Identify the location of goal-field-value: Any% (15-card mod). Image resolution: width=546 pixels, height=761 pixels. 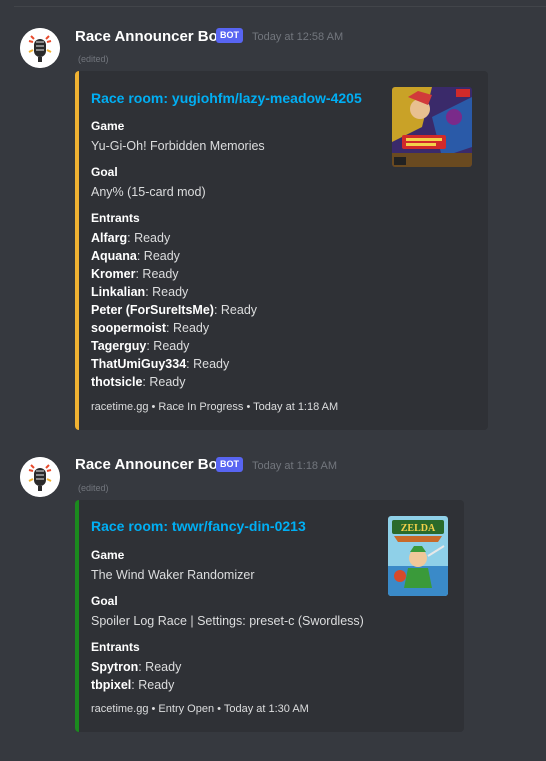
(148, 192).